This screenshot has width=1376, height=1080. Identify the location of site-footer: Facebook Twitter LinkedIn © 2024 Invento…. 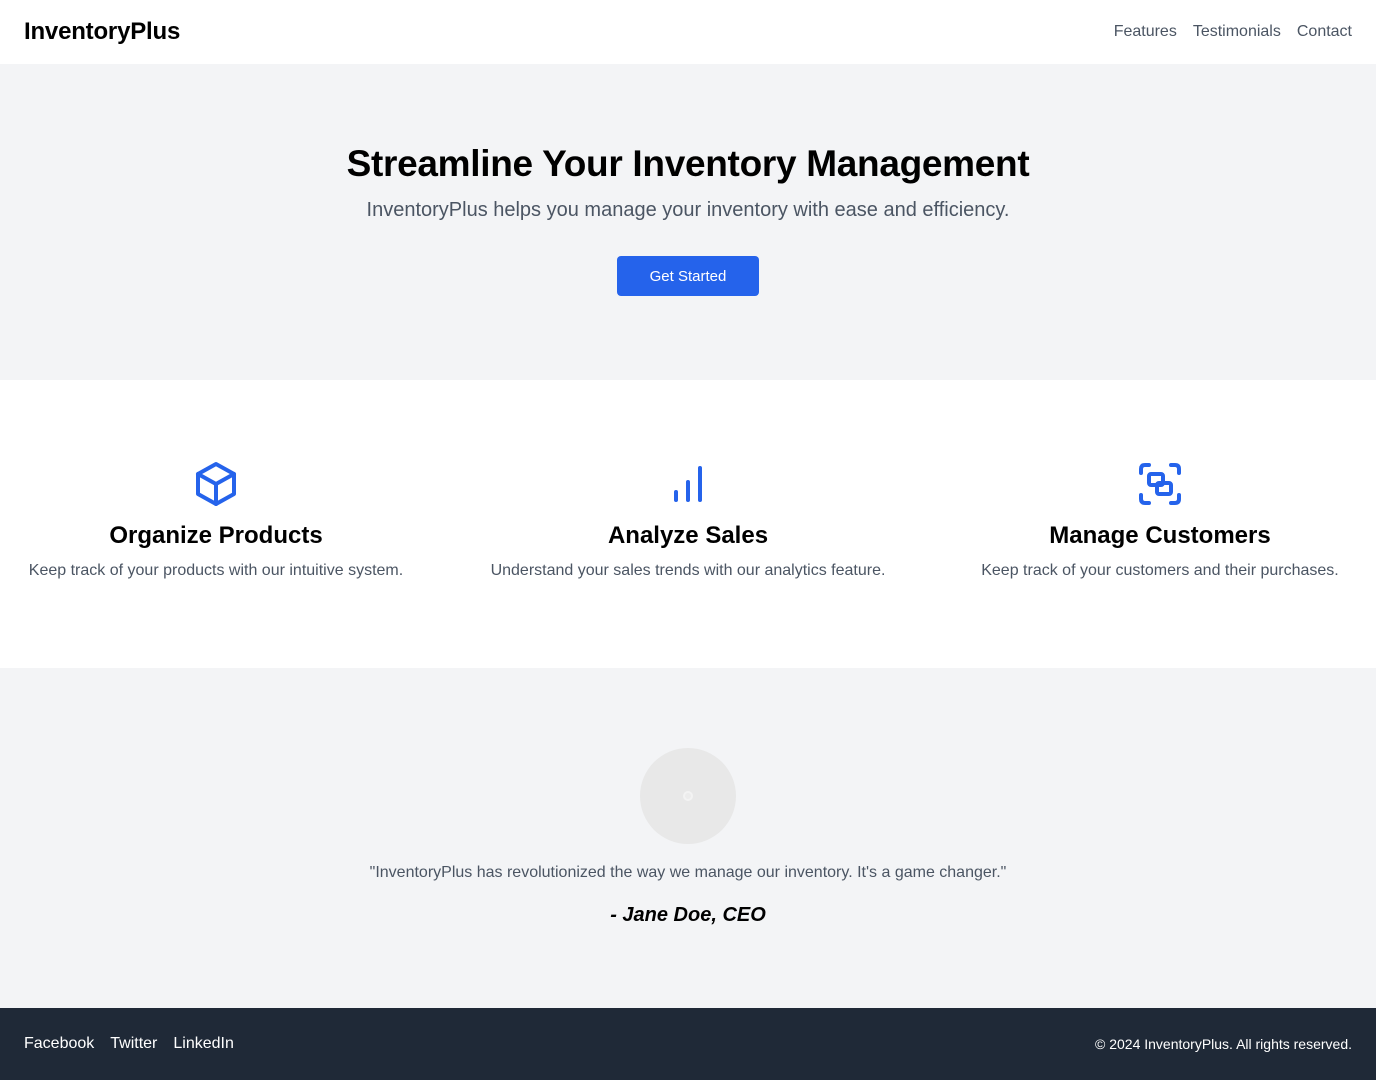
(688, 1044).